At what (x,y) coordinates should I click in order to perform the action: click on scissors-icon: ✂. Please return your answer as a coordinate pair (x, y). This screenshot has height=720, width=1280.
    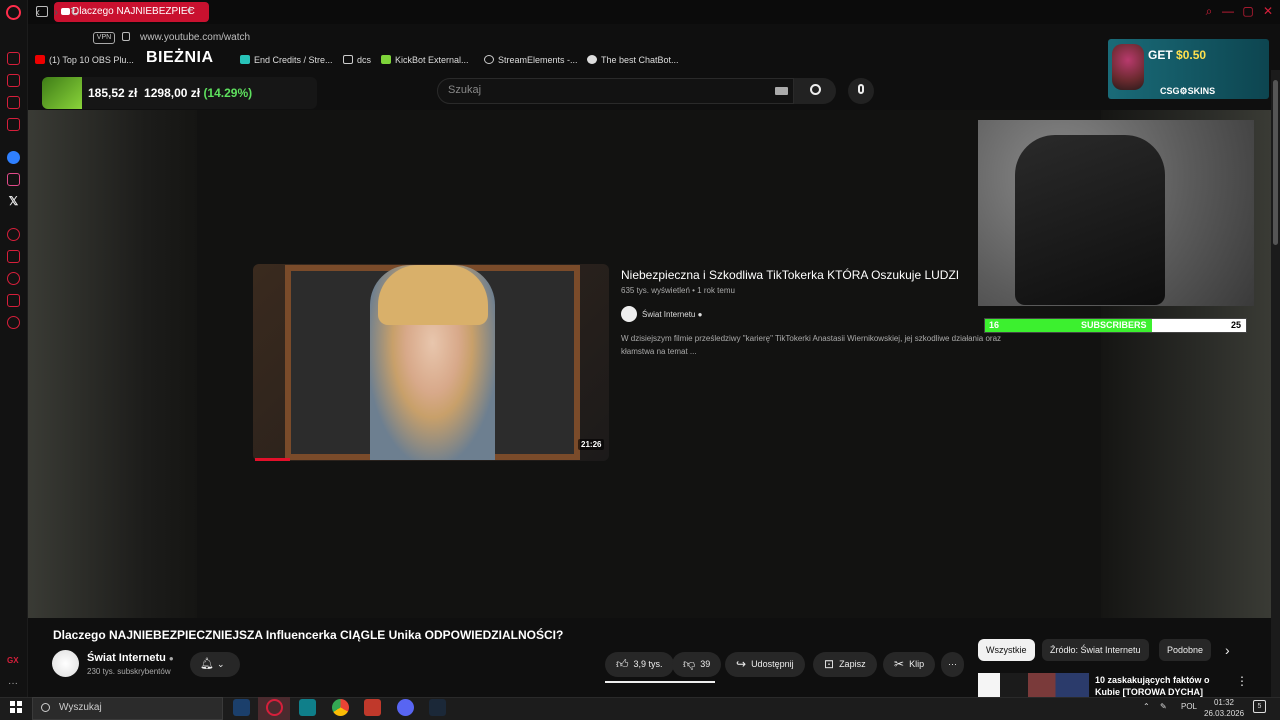
    Looking at the image, I should click on (899, 664).